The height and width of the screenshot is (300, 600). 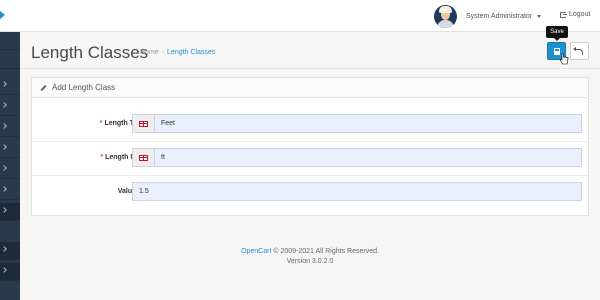 What do you see at coordinates (368, 123) in the screenshot?
I see `length-title-input` at bounding box center [368, 123].